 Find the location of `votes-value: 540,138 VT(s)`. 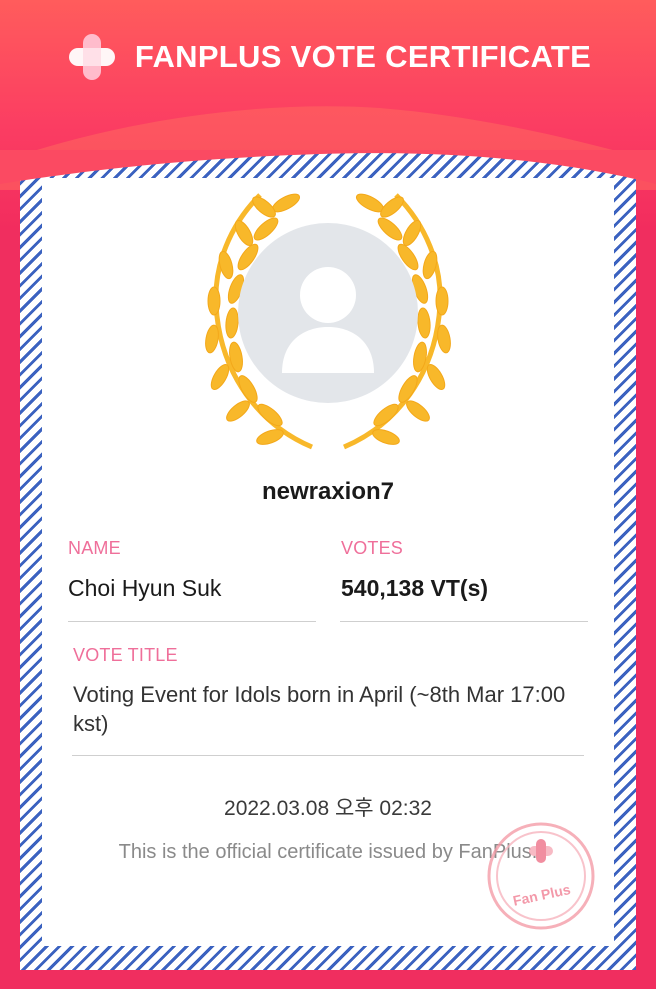

votes-value: 540,138 VT(s) is located at coordinates (415, 588).